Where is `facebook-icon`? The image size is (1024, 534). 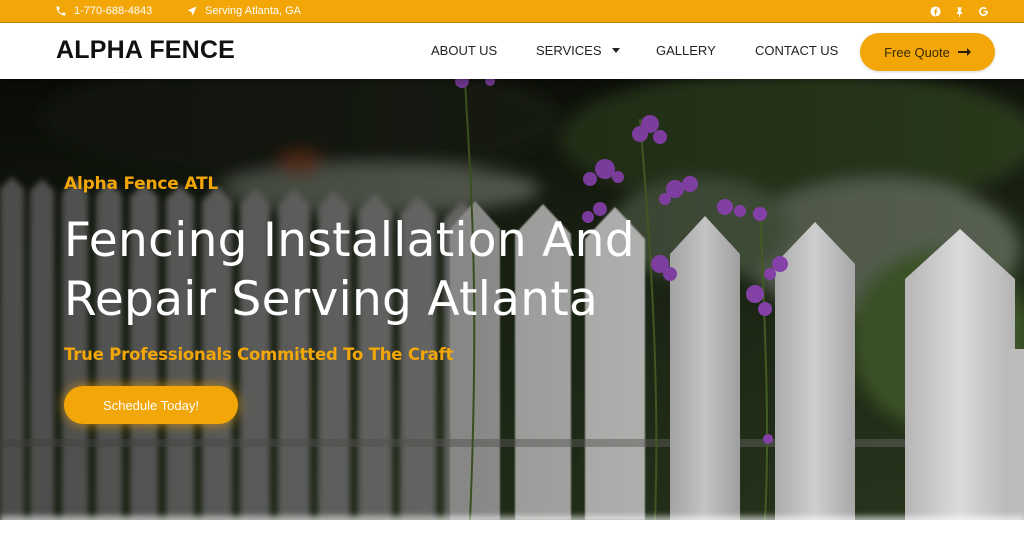 facebook-icon is located at coordinates (935, 11).